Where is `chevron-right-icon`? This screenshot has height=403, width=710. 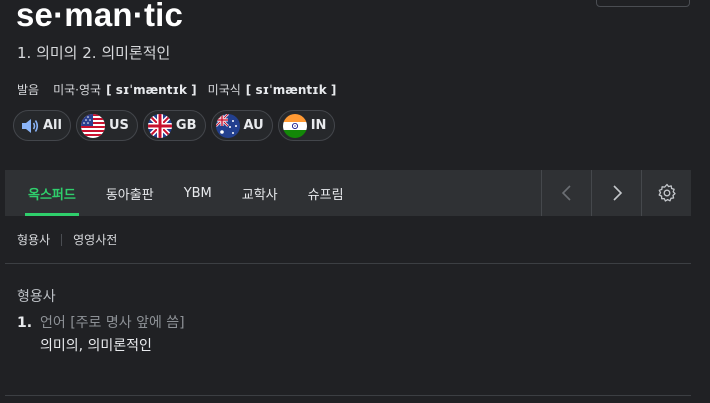
chevron-right-icon is located at coordinates (617, 193).